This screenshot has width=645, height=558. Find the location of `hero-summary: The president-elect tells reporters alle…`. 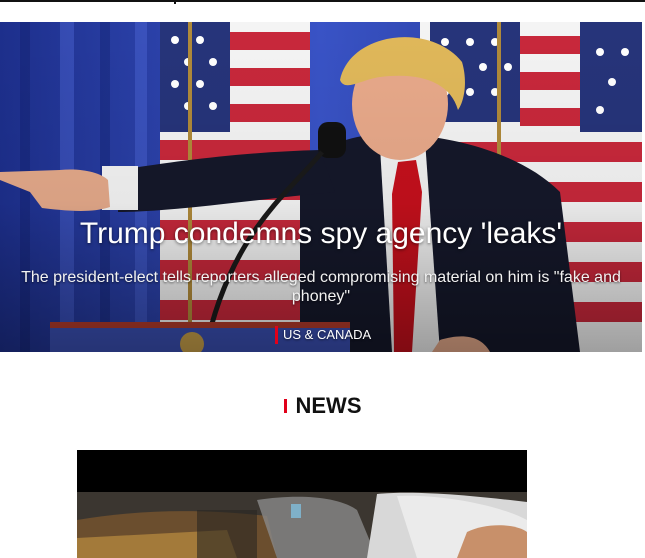

hero-summary: The president-elect tells reporters alle… is located at coordinates (321, 287).